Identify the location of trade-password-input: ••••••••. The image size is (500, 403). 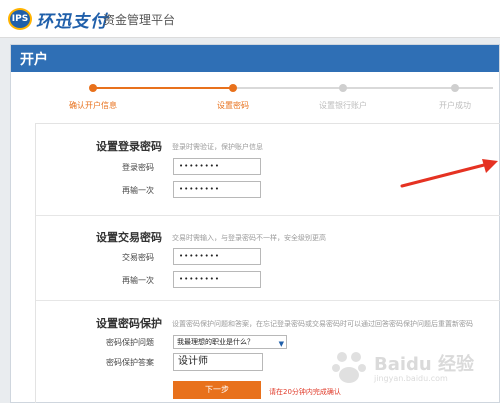
(217, 256).